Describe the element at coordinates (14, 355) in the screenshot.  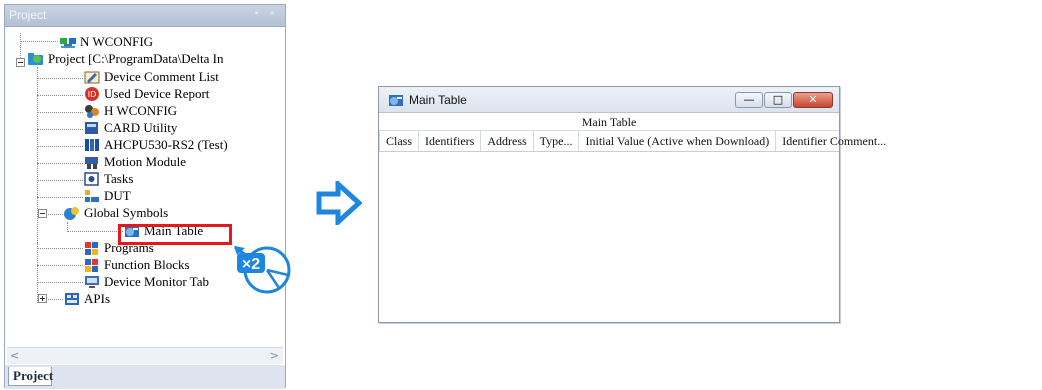
I see `scroll-left-icon: <` at that location.